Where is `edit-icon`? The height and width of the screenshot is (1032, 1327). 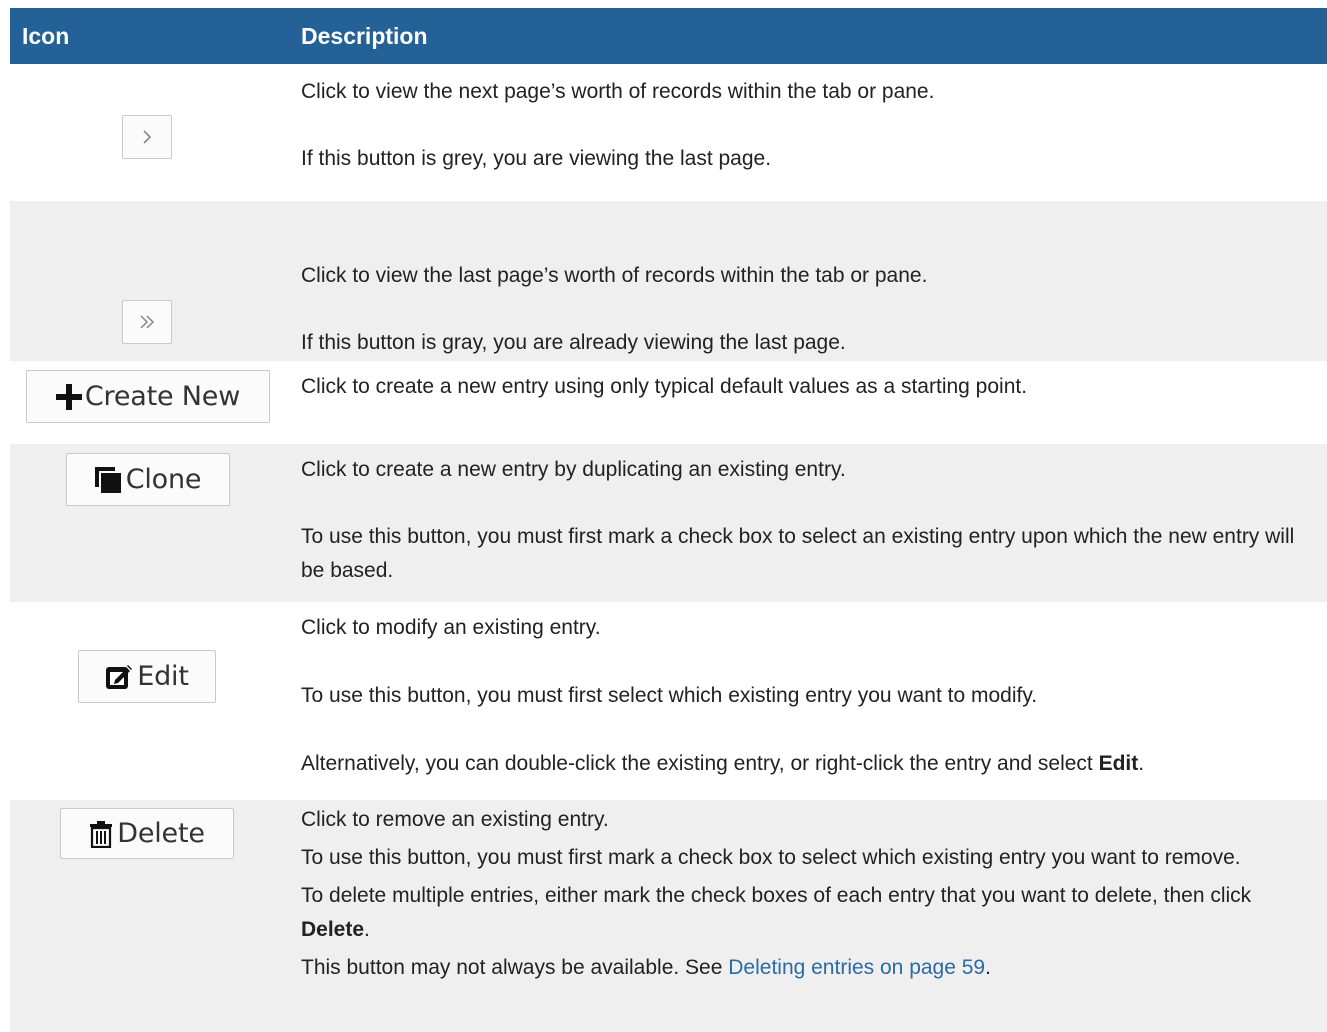
edit-icon is located at coordinates (119, 676).